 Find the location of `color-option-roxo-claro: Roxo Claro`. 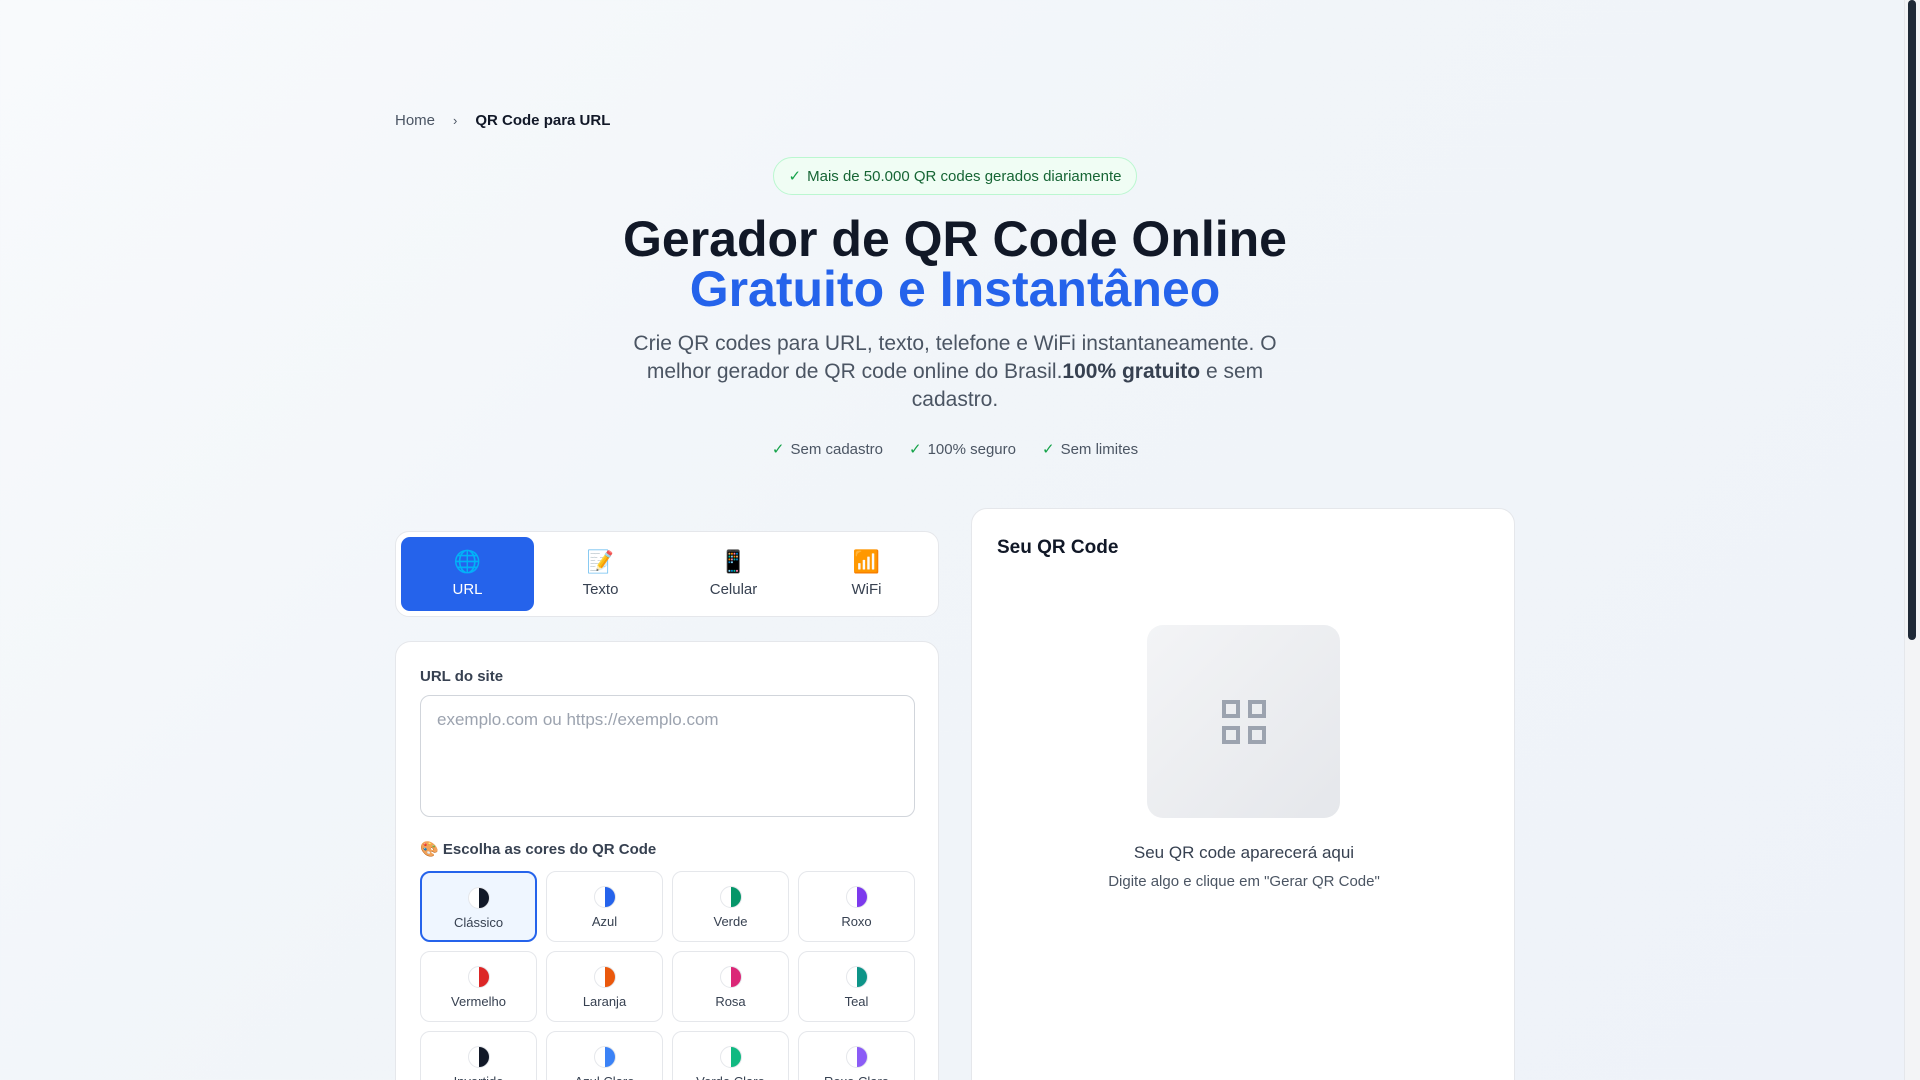

color-option-roxo-claro: Roxo Claro is located at coordinates (856, 1055).